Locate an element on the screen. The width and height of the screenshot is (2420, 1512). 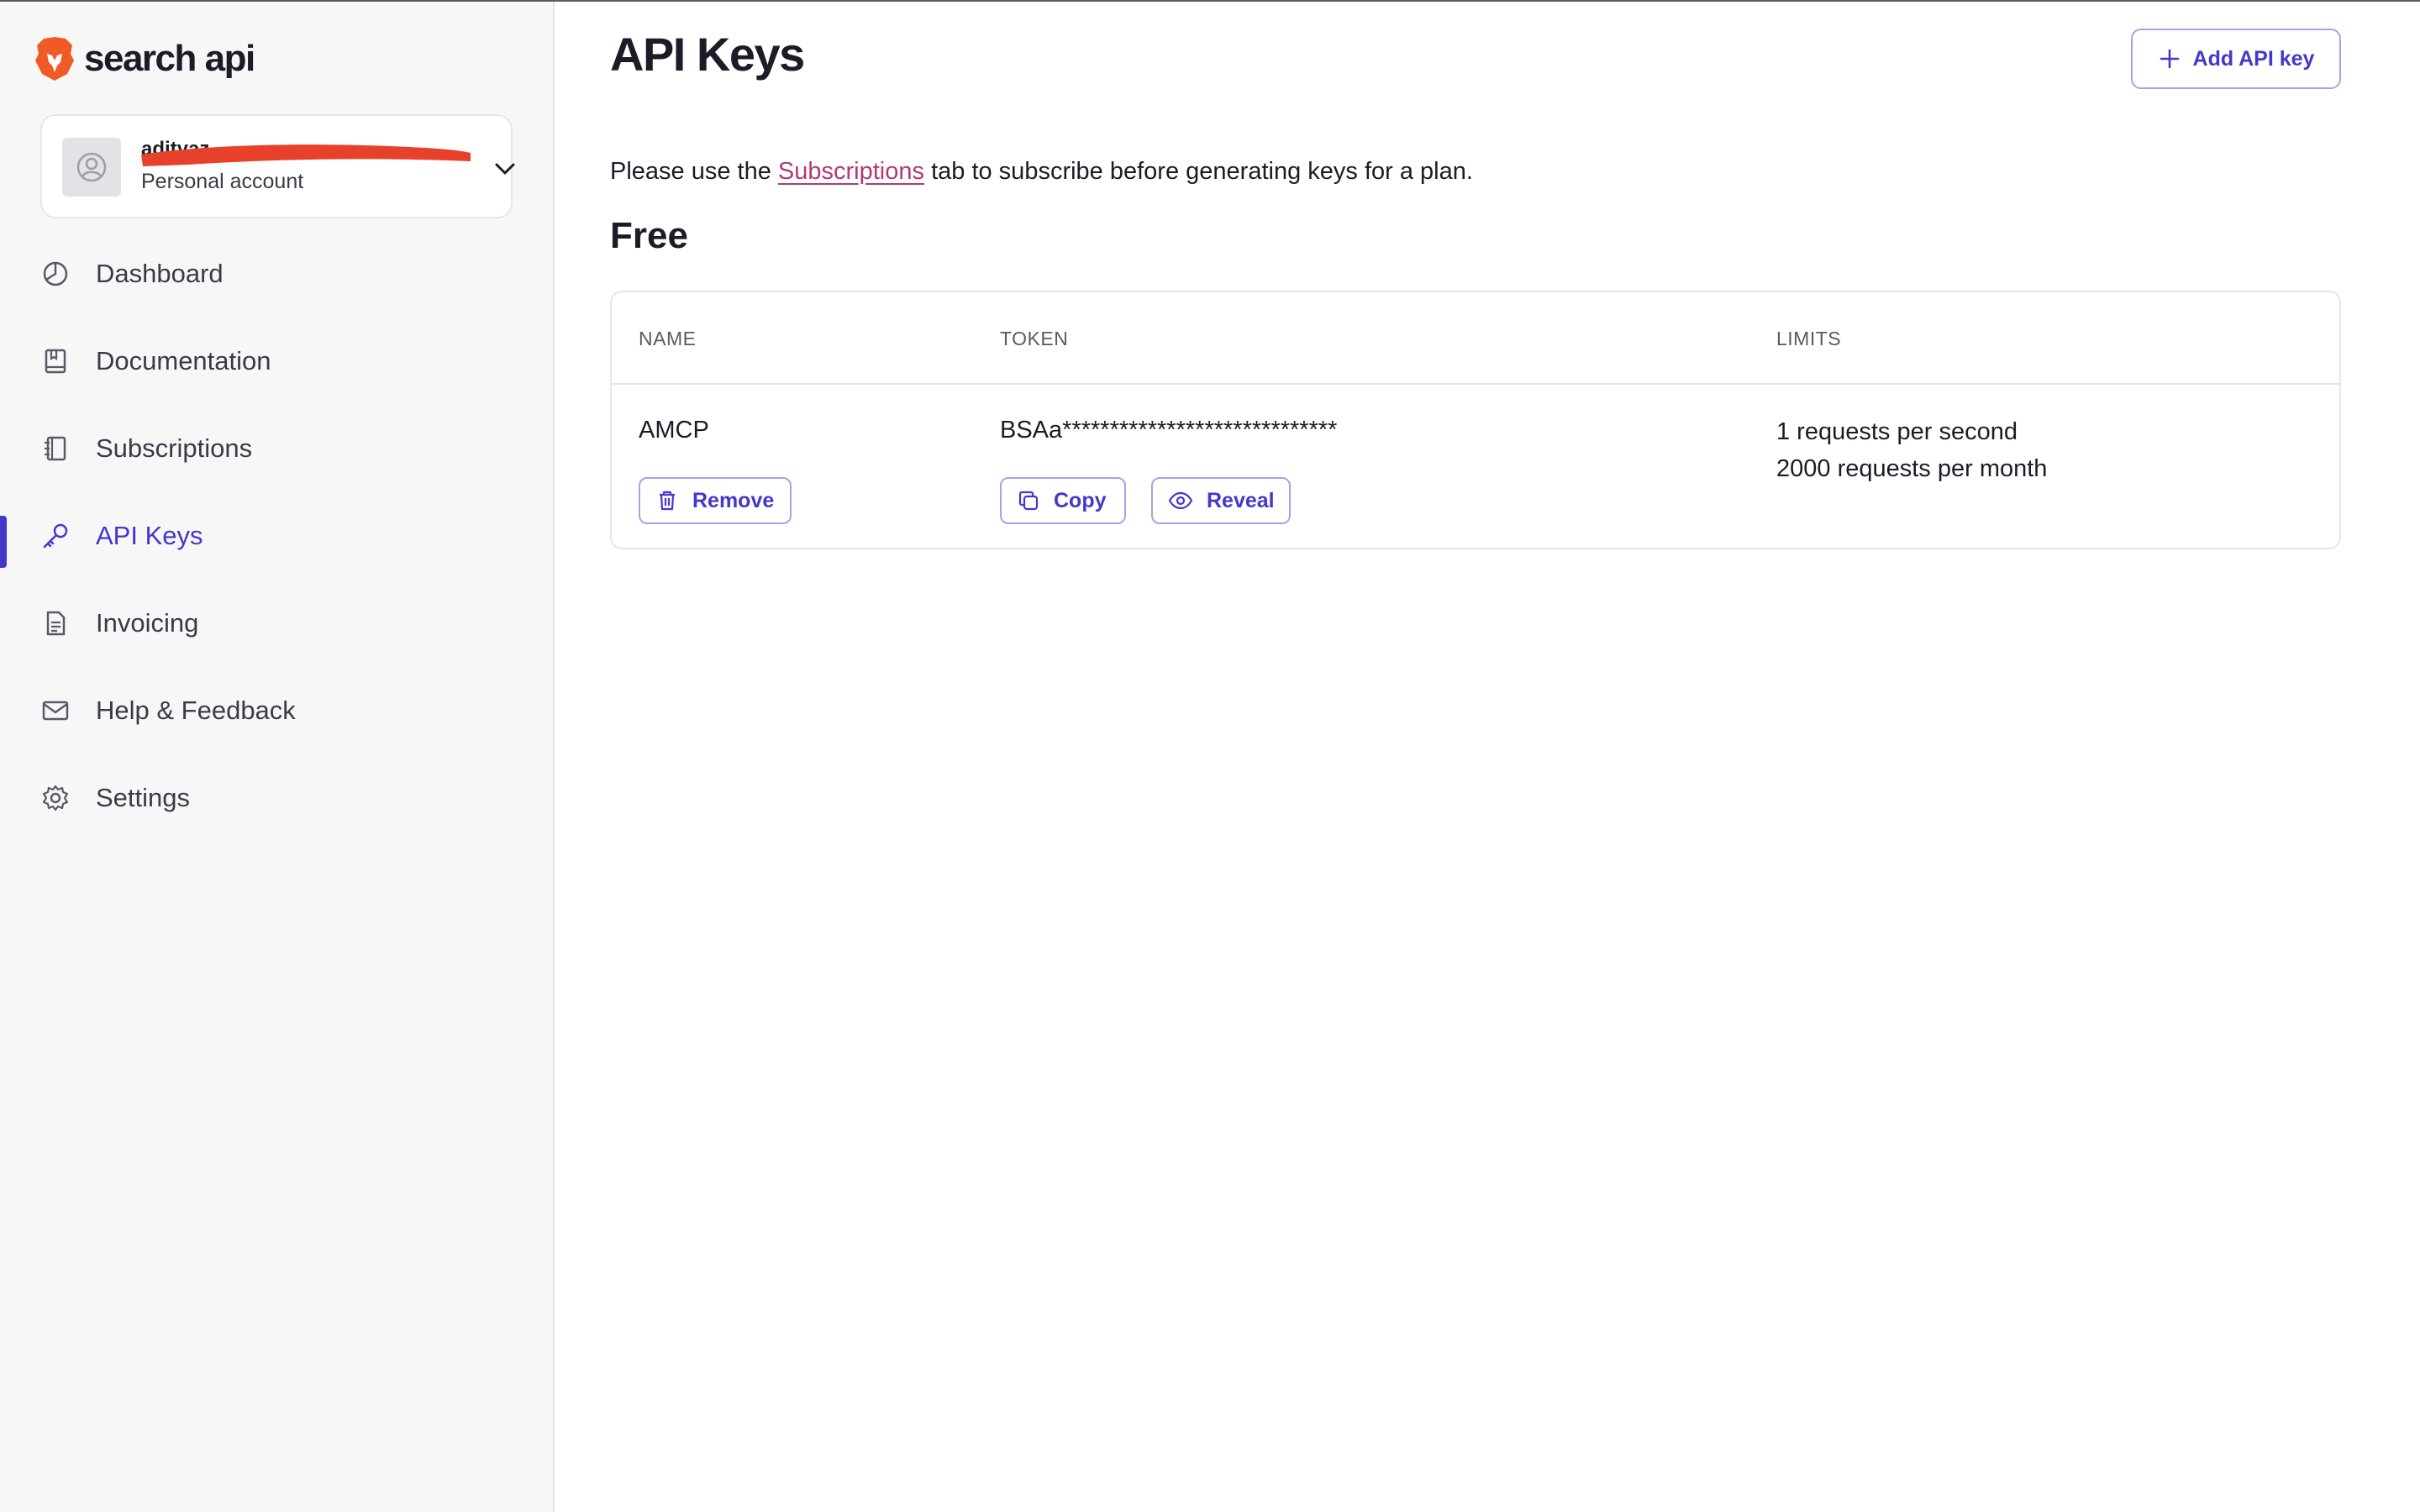
notice-text-before: Please use the is located at coordinates (694, 171).